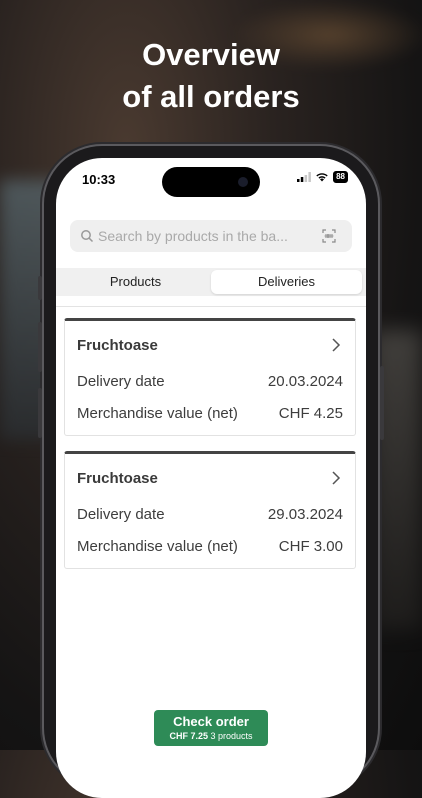  I want to click on check-order-label: Check order, so click(211, 721).